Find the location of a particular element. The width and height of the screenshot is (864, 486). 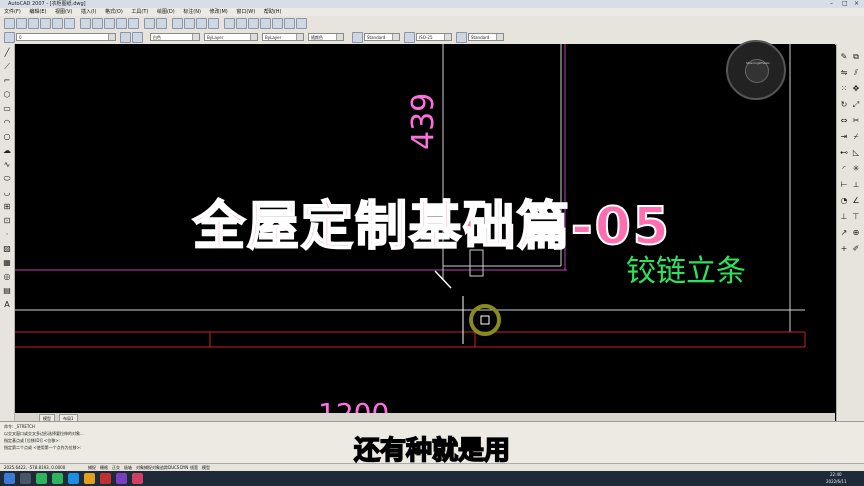

sheet-set-icon is located at coordinates (265, 23).